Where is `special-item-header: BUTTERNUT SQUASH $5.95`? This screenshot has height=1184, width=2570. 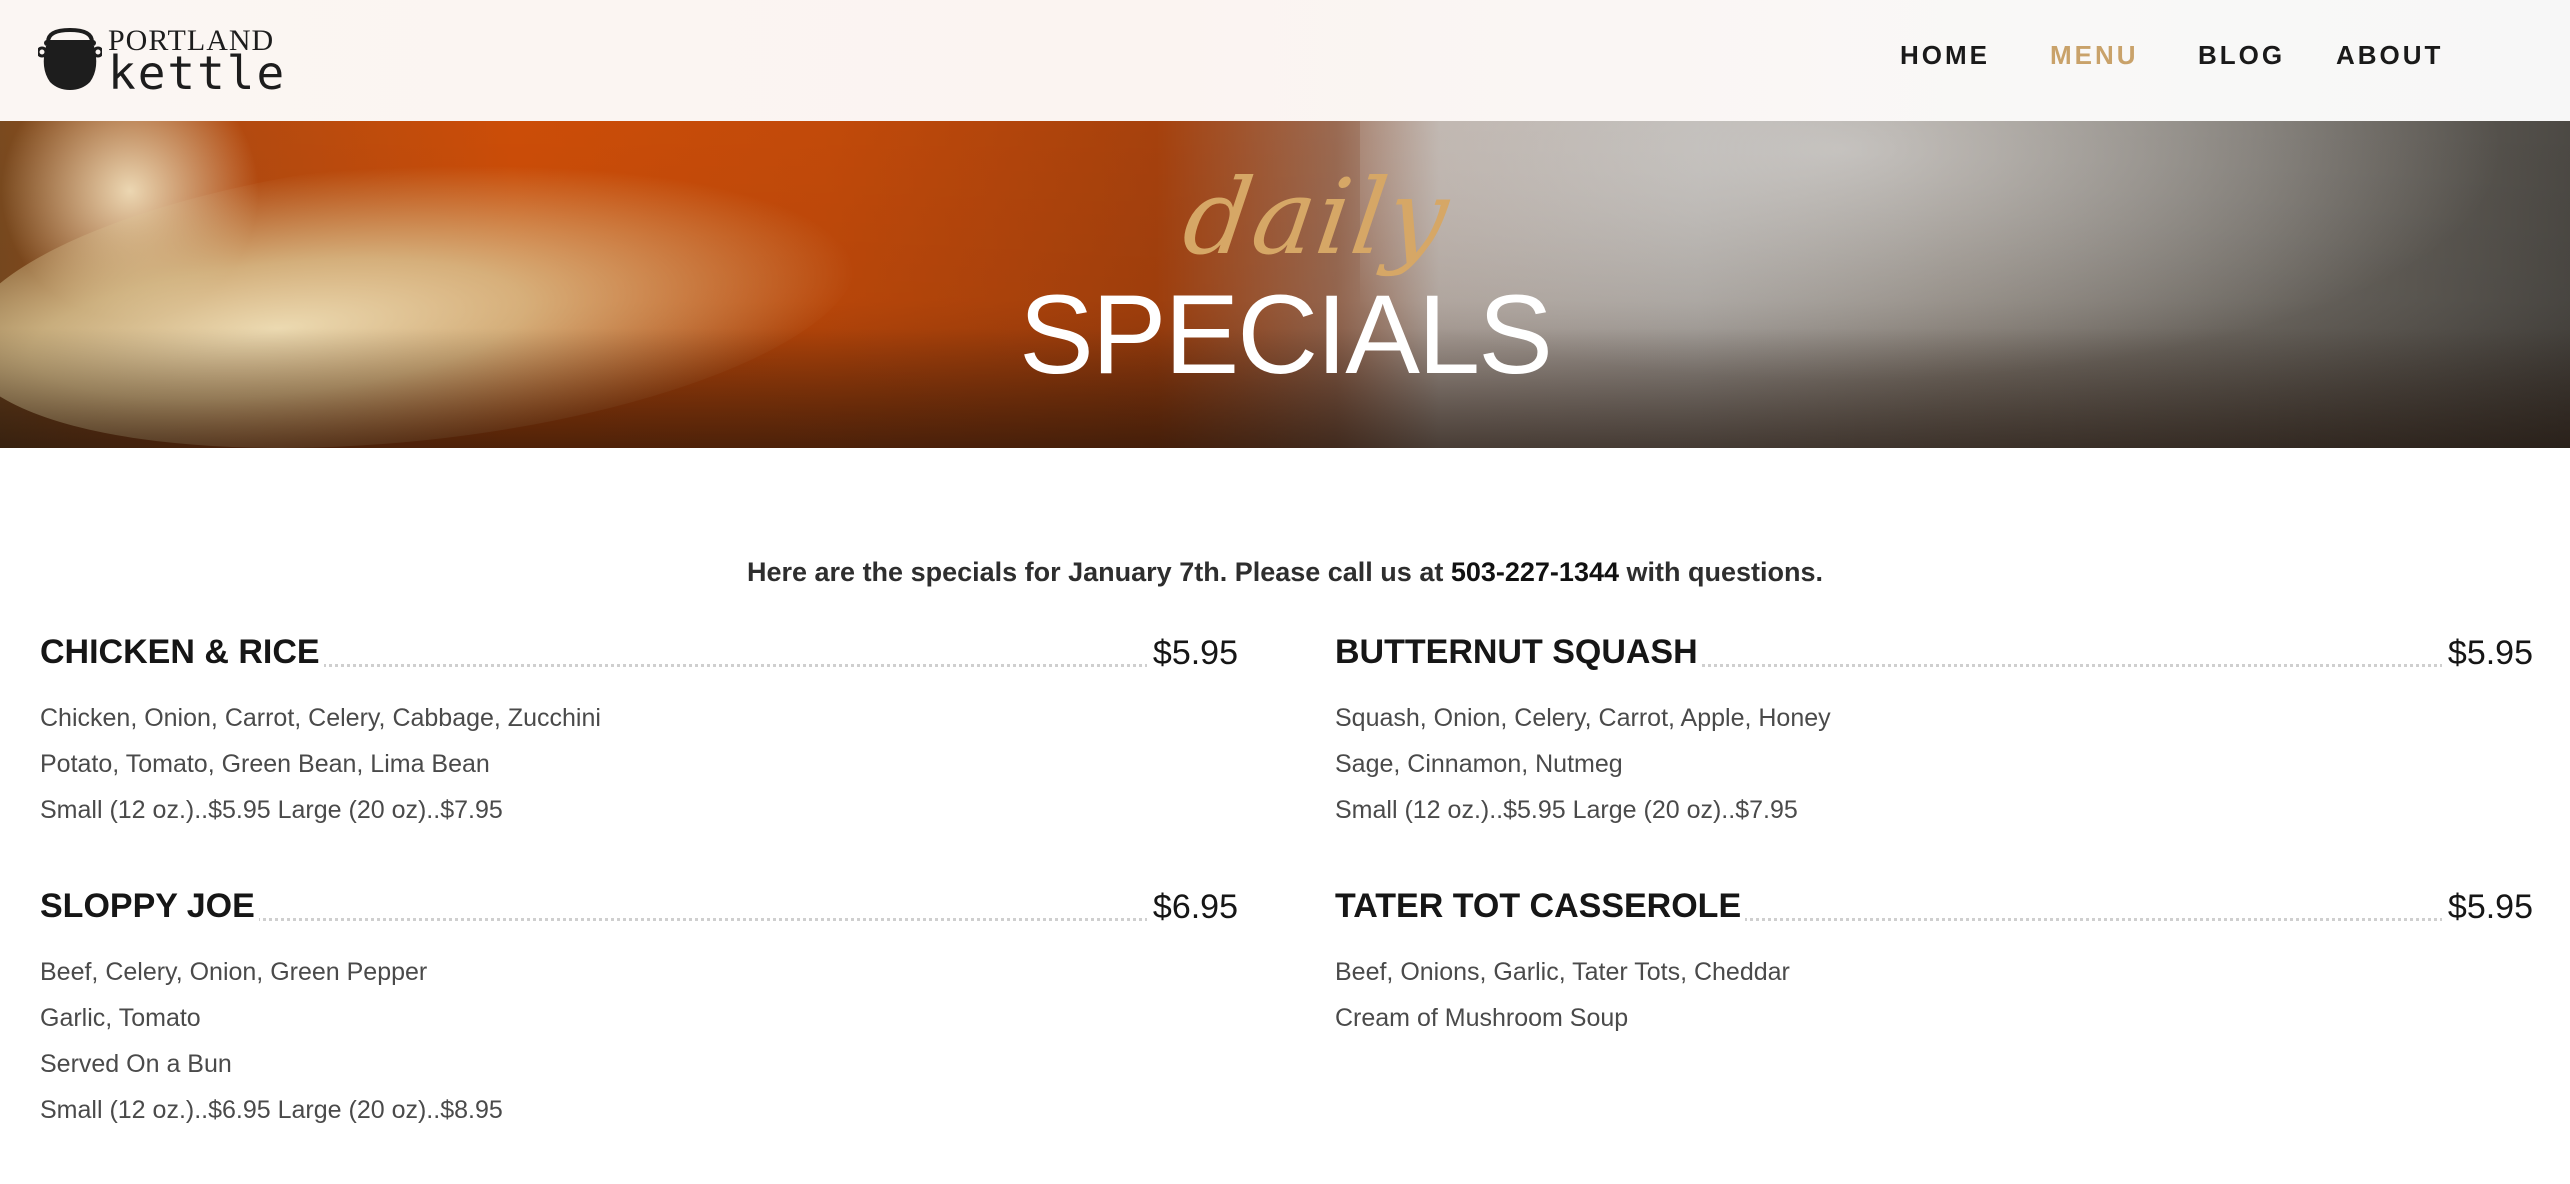 special-item-header: BUTTERNUT SQUASH $5.95 is located at coordinates (1934, 653).